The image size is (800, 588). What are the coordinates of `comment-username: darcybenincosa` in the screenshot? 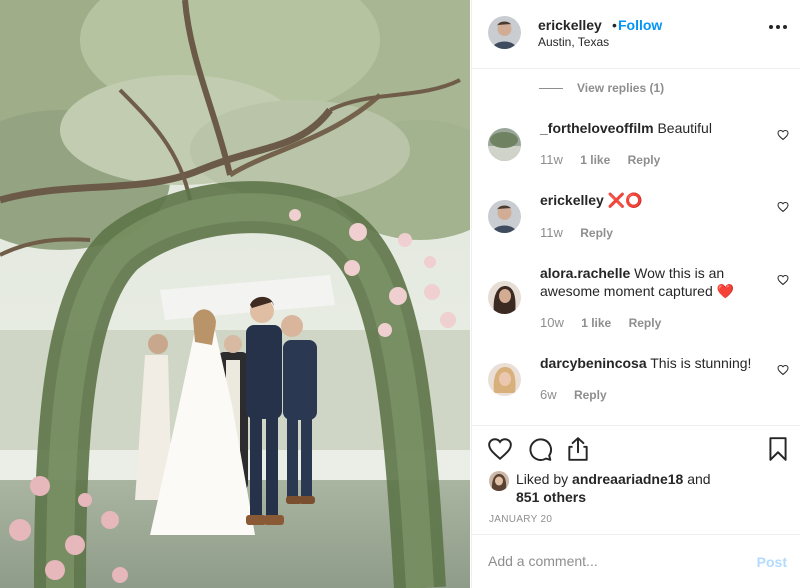 It's located at (593, 363).